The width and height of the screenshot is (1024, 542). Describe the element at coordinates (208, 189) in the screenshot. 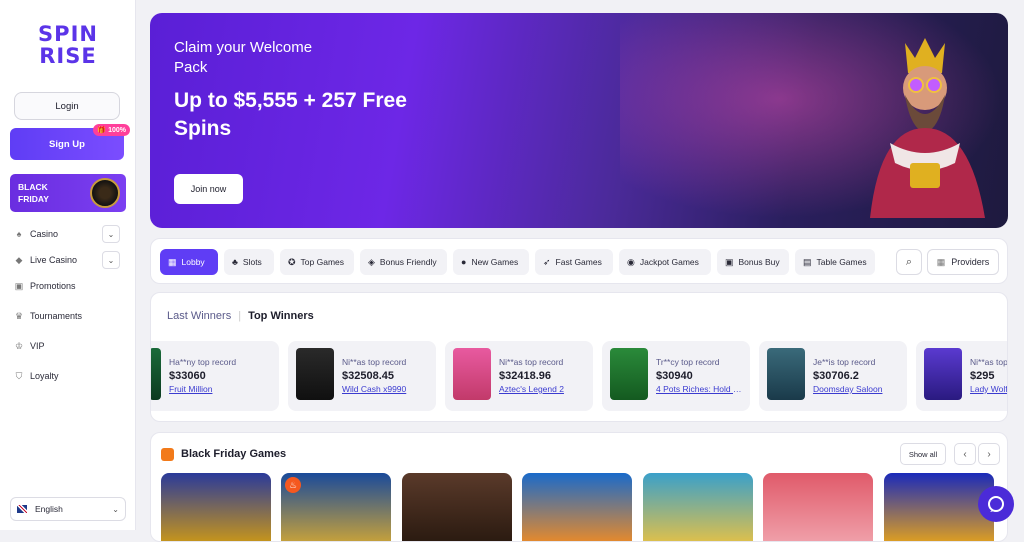

I see `join-now-button: Join now` at that location.